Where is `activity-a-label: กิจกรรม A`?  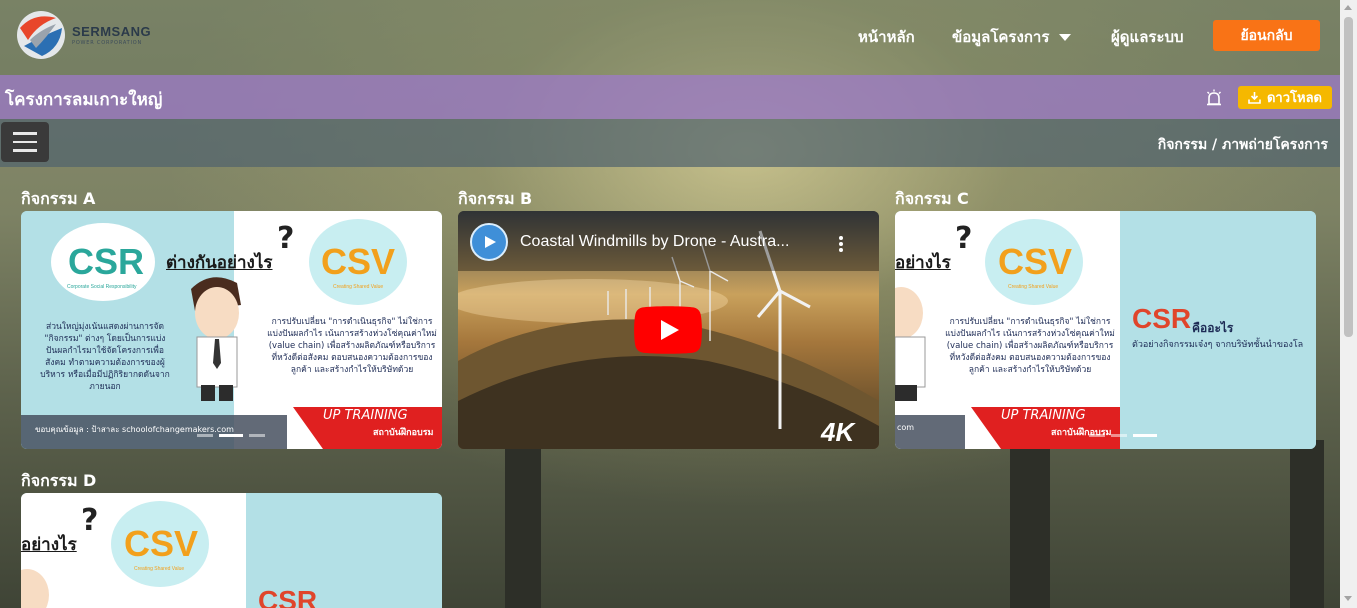 activity-a-label: กิจกรรม A is located at coordinates (58, 198).